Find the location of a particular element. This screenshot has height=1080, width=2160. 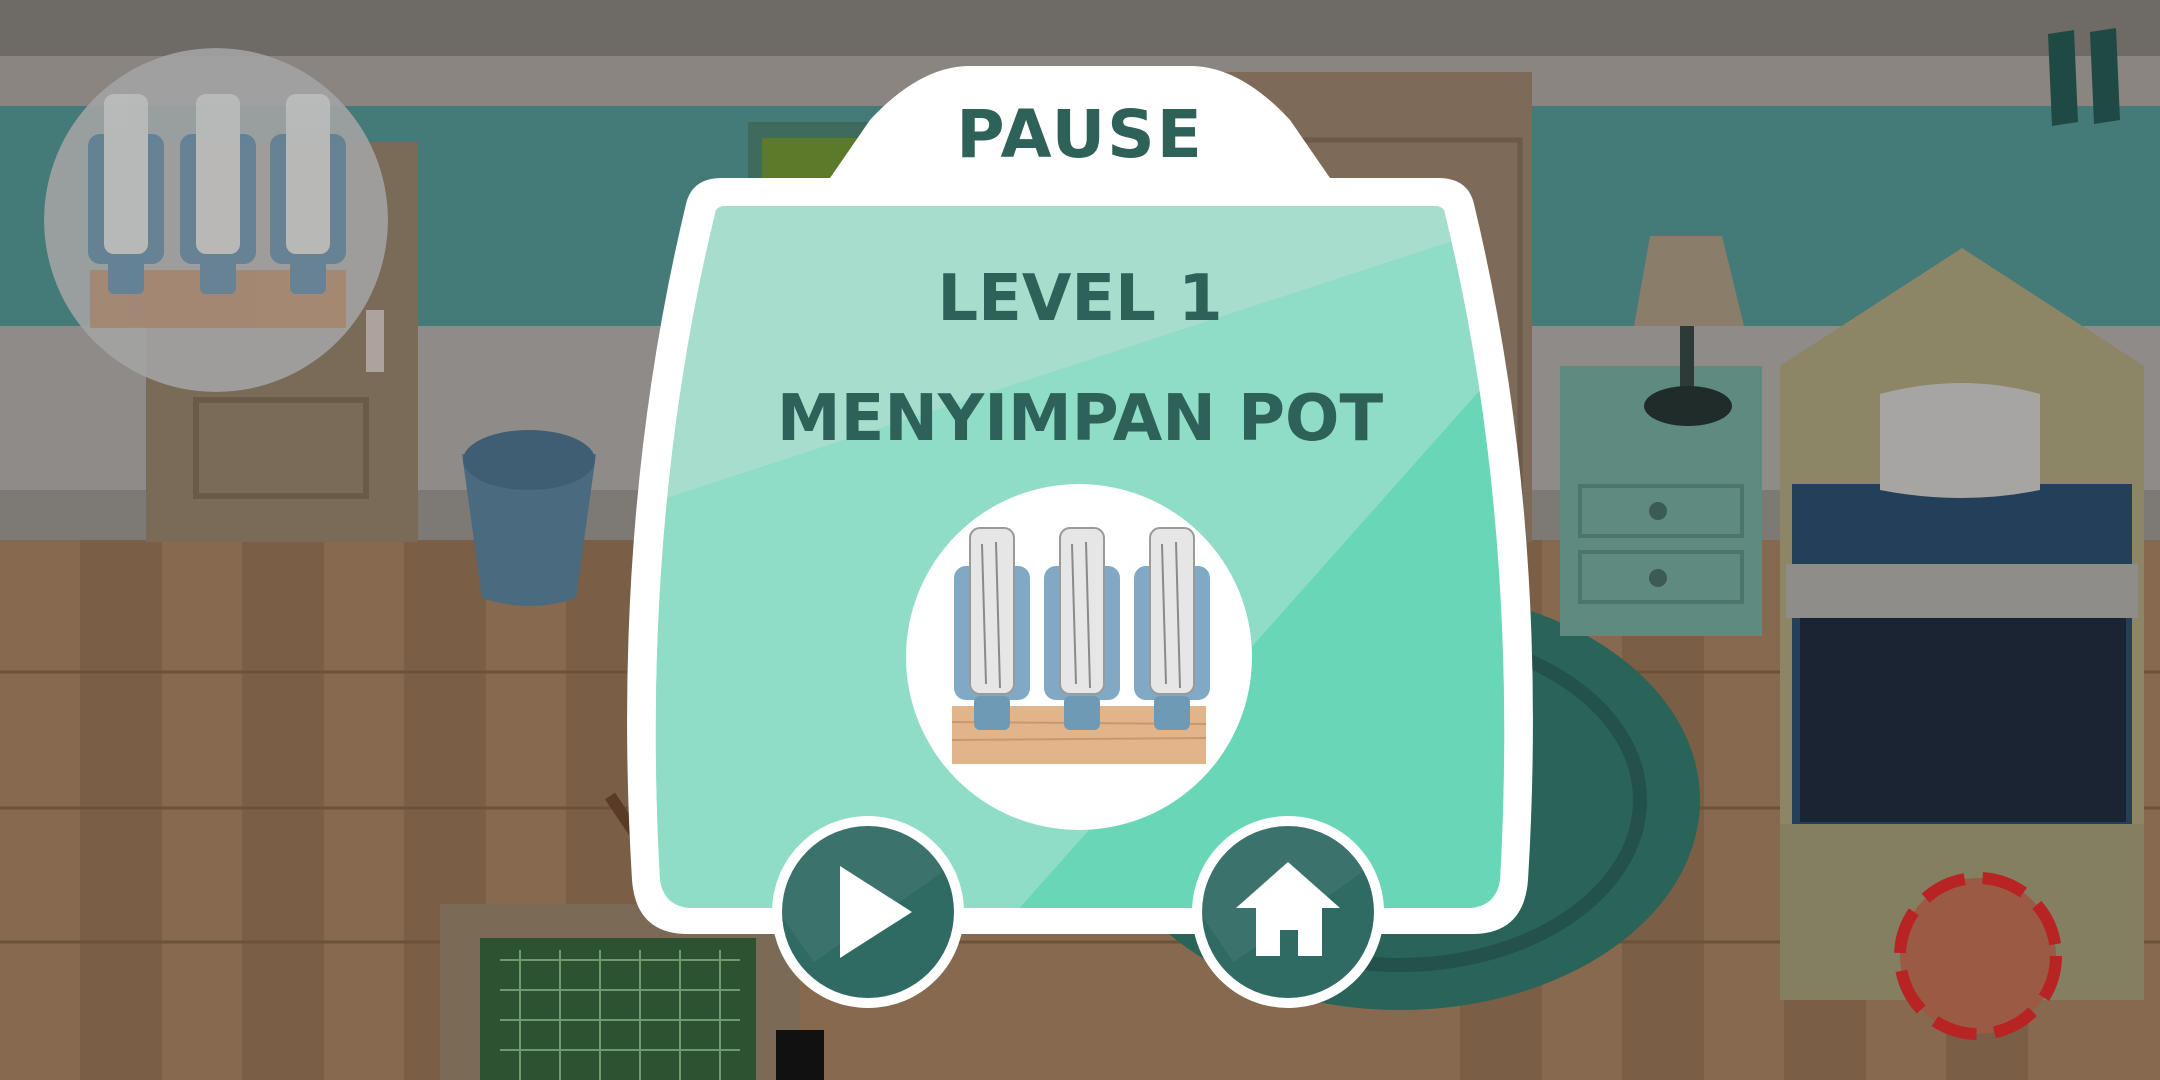

home-icon is located at coordinates (1288, 909).